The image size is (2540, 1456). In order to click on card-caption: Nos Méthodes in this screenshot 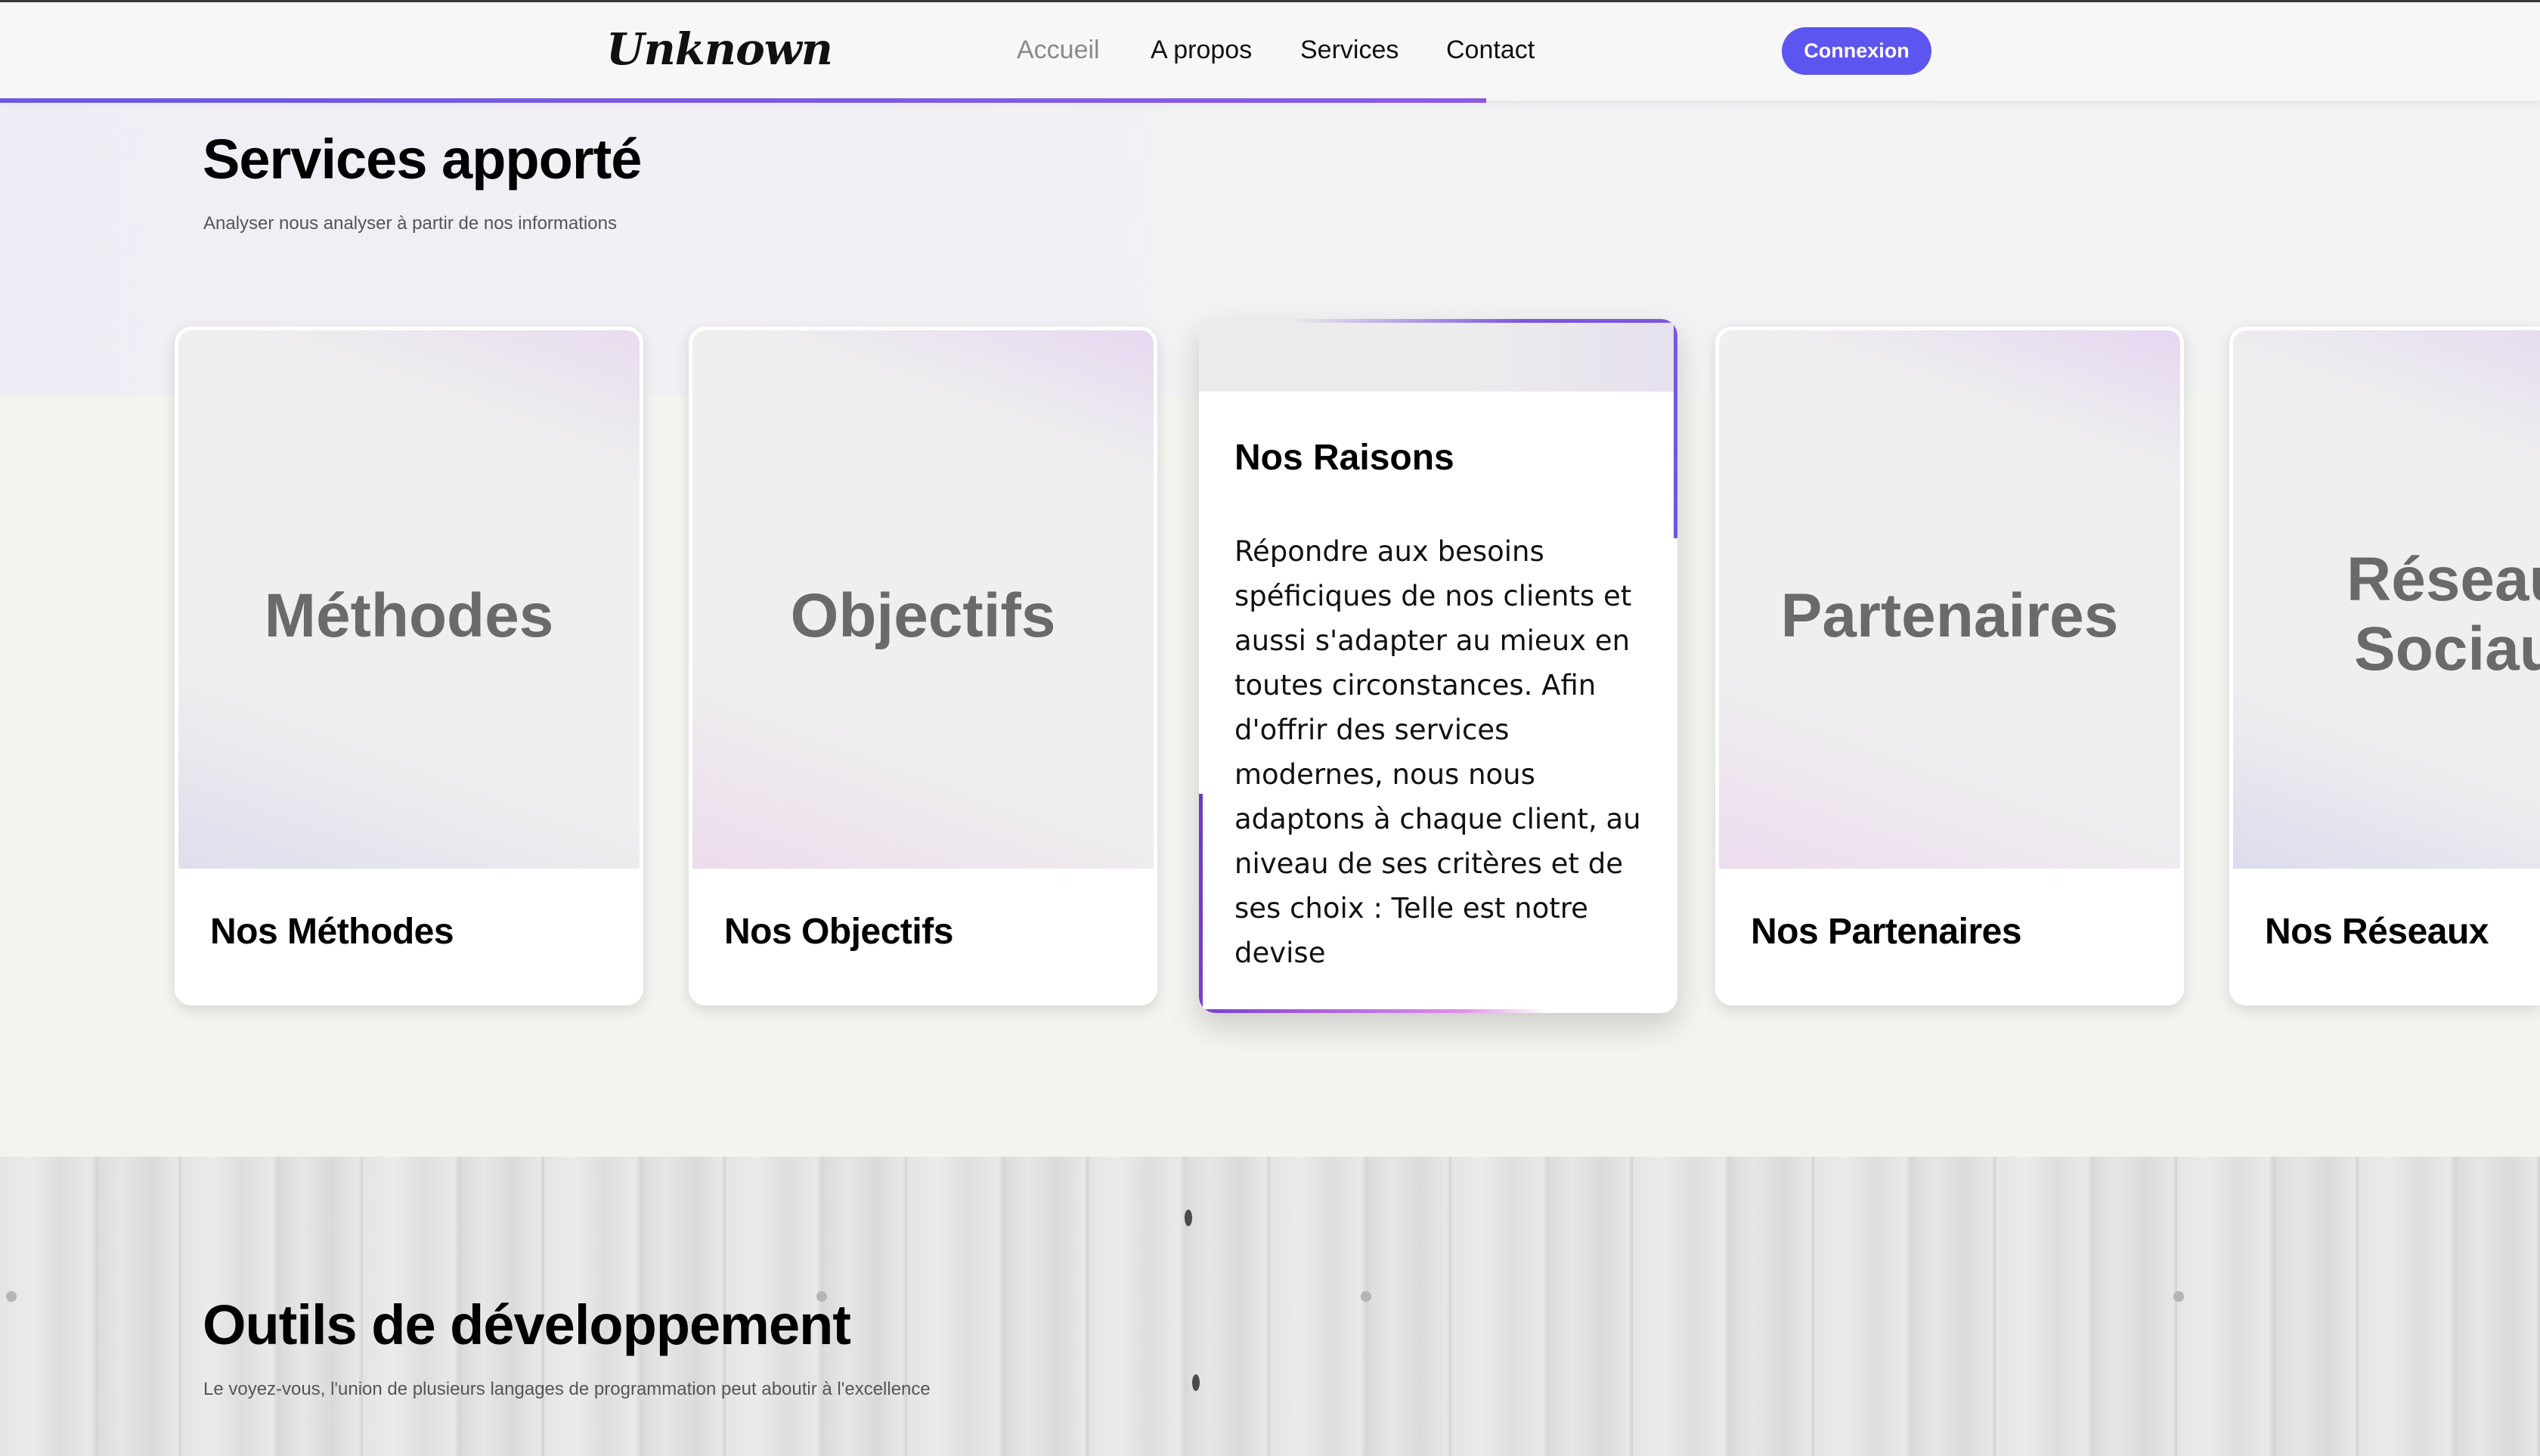, I will do `click(332, 932)`.